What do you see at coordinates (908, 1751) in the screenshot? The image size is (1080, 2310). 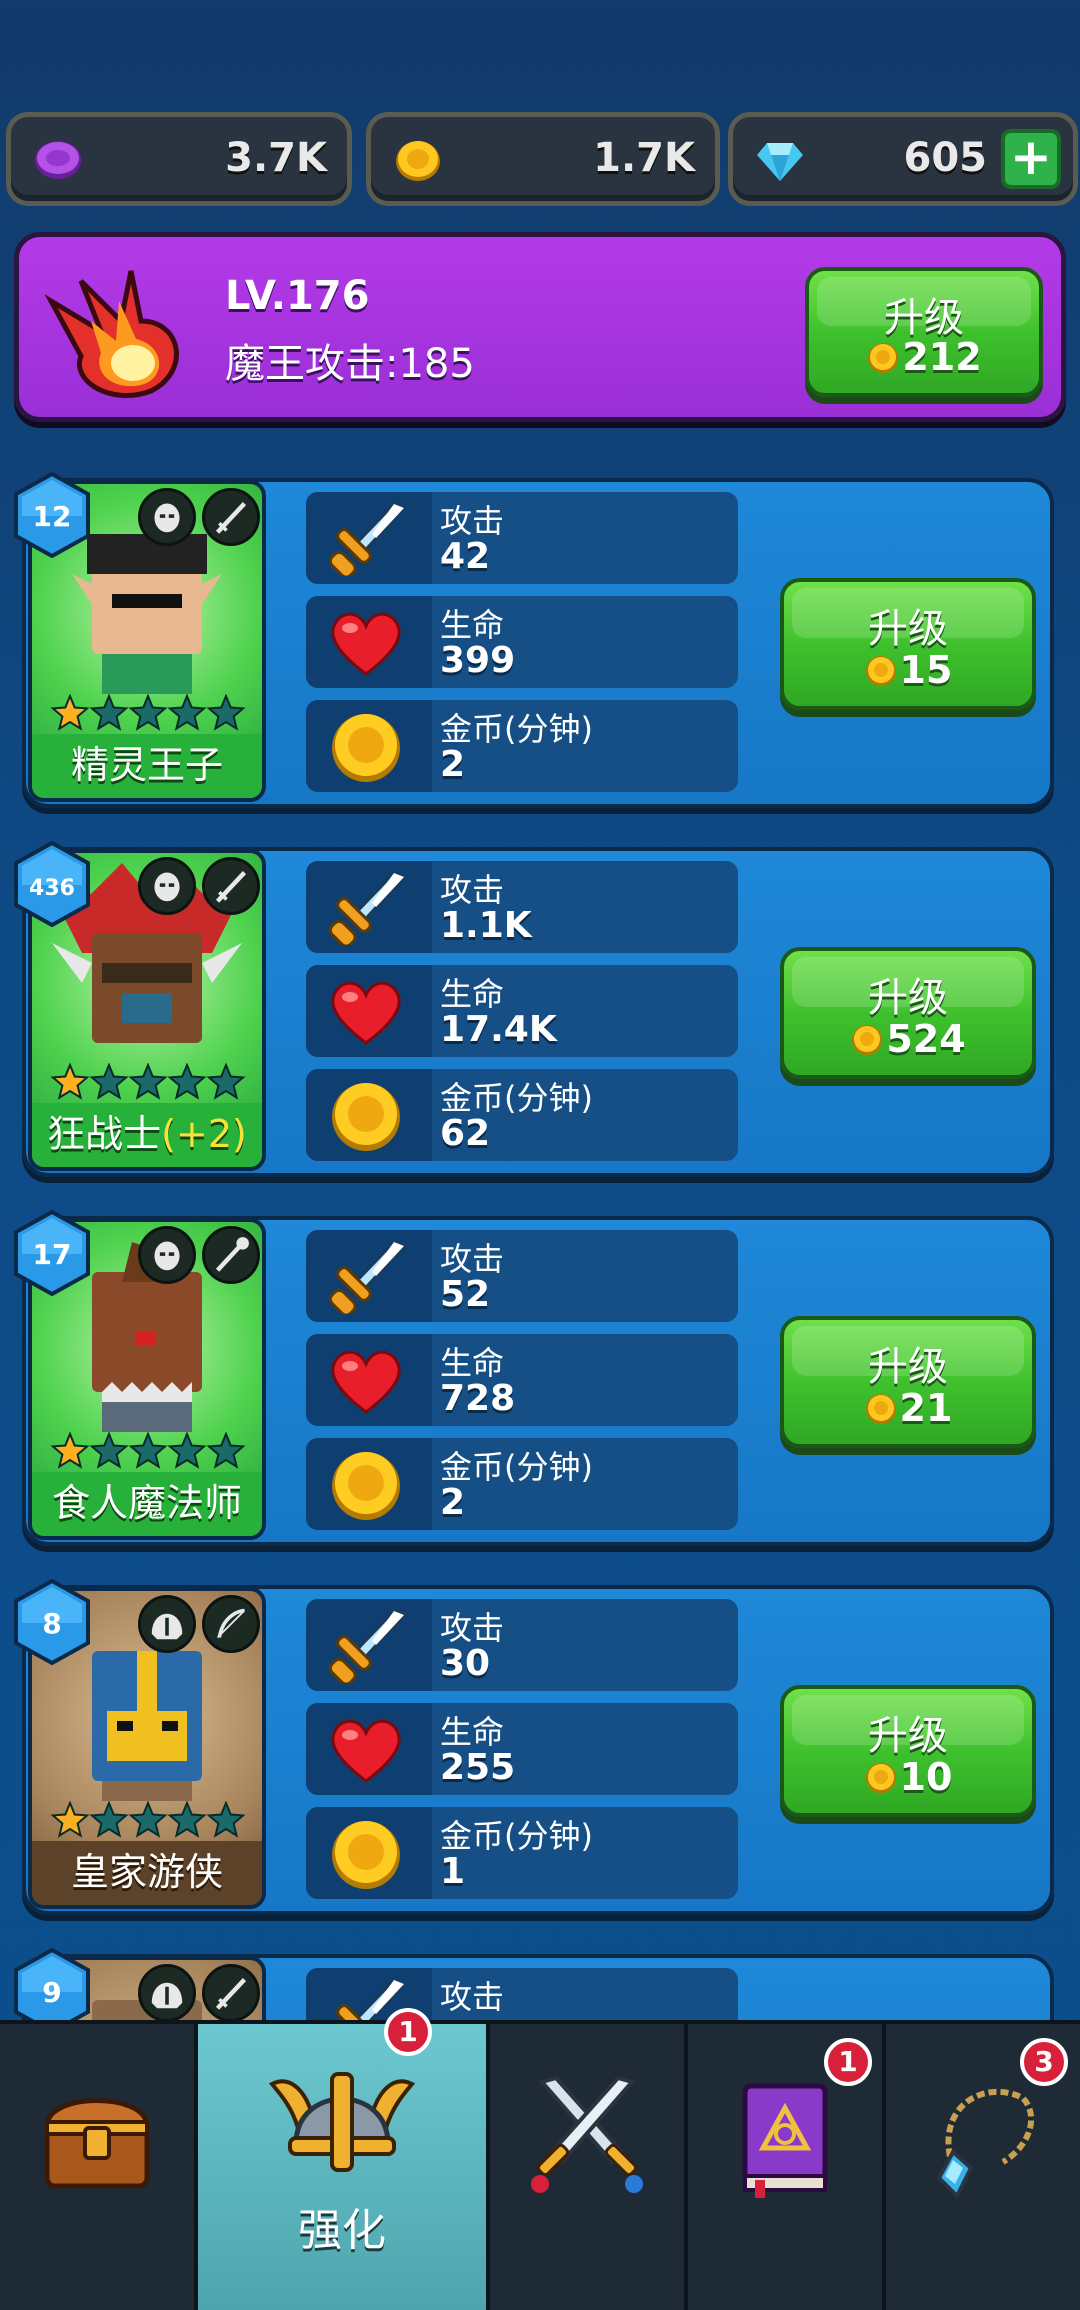 I see `hero-upgrade-button: 升级 10` at bounding box center [908, 1751].